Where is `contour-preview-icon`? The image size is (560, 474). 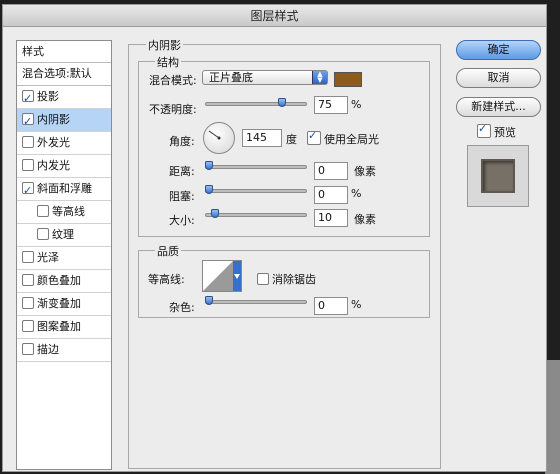
contour-preview-icon is located at coordinates (222, 276).